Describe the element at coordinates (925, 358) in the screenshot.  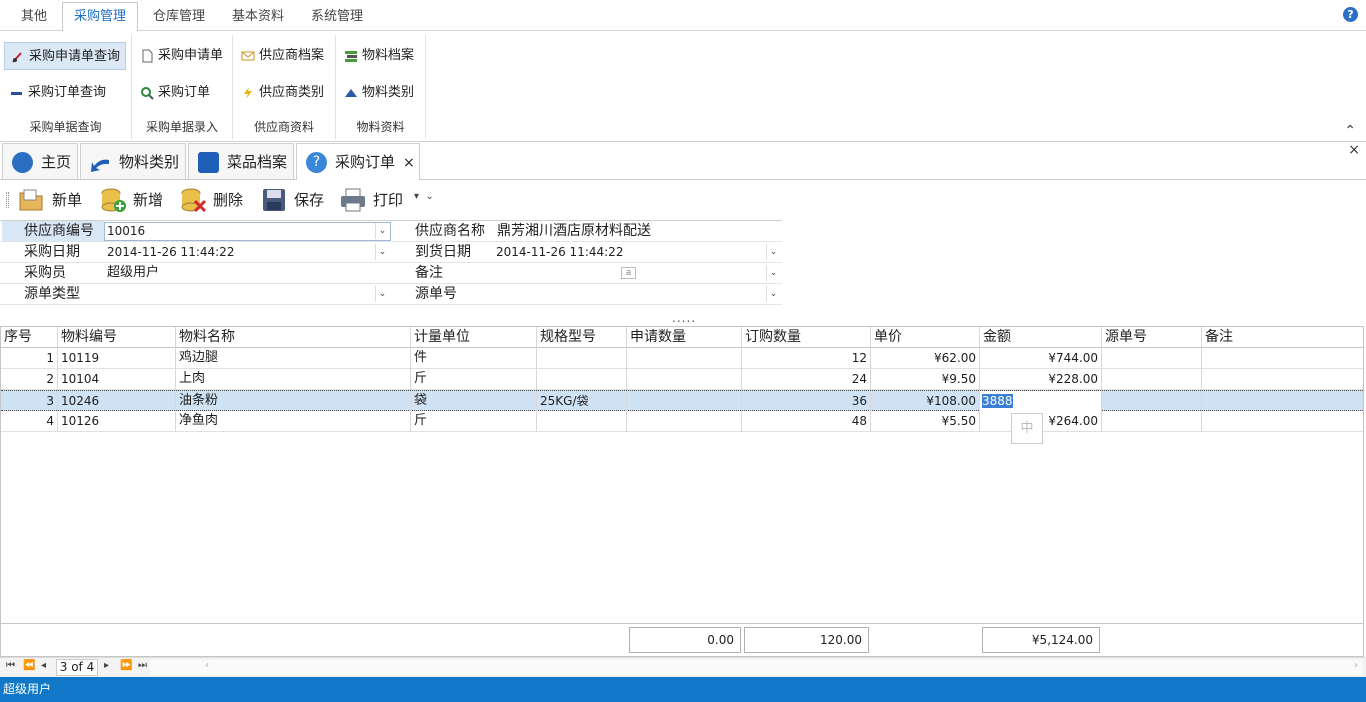
I see `price-cell: ¥62.00` at that location.